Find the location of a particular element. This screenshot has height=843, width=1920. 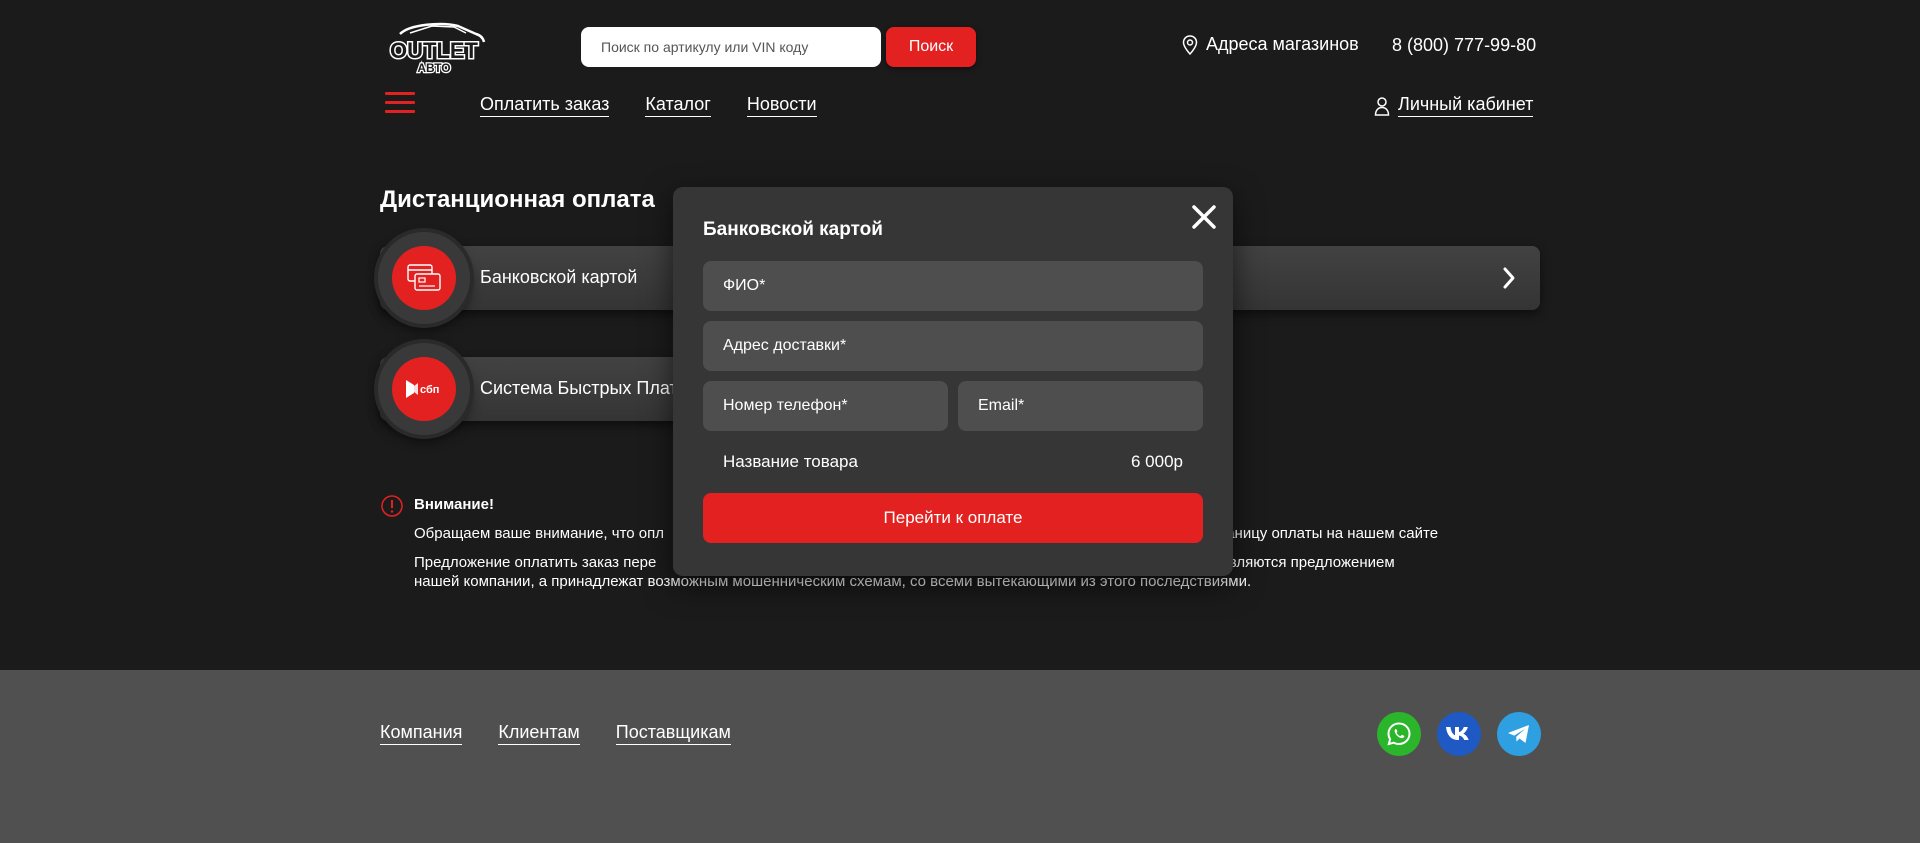

full-name-field is located at coordinates (953, 286).